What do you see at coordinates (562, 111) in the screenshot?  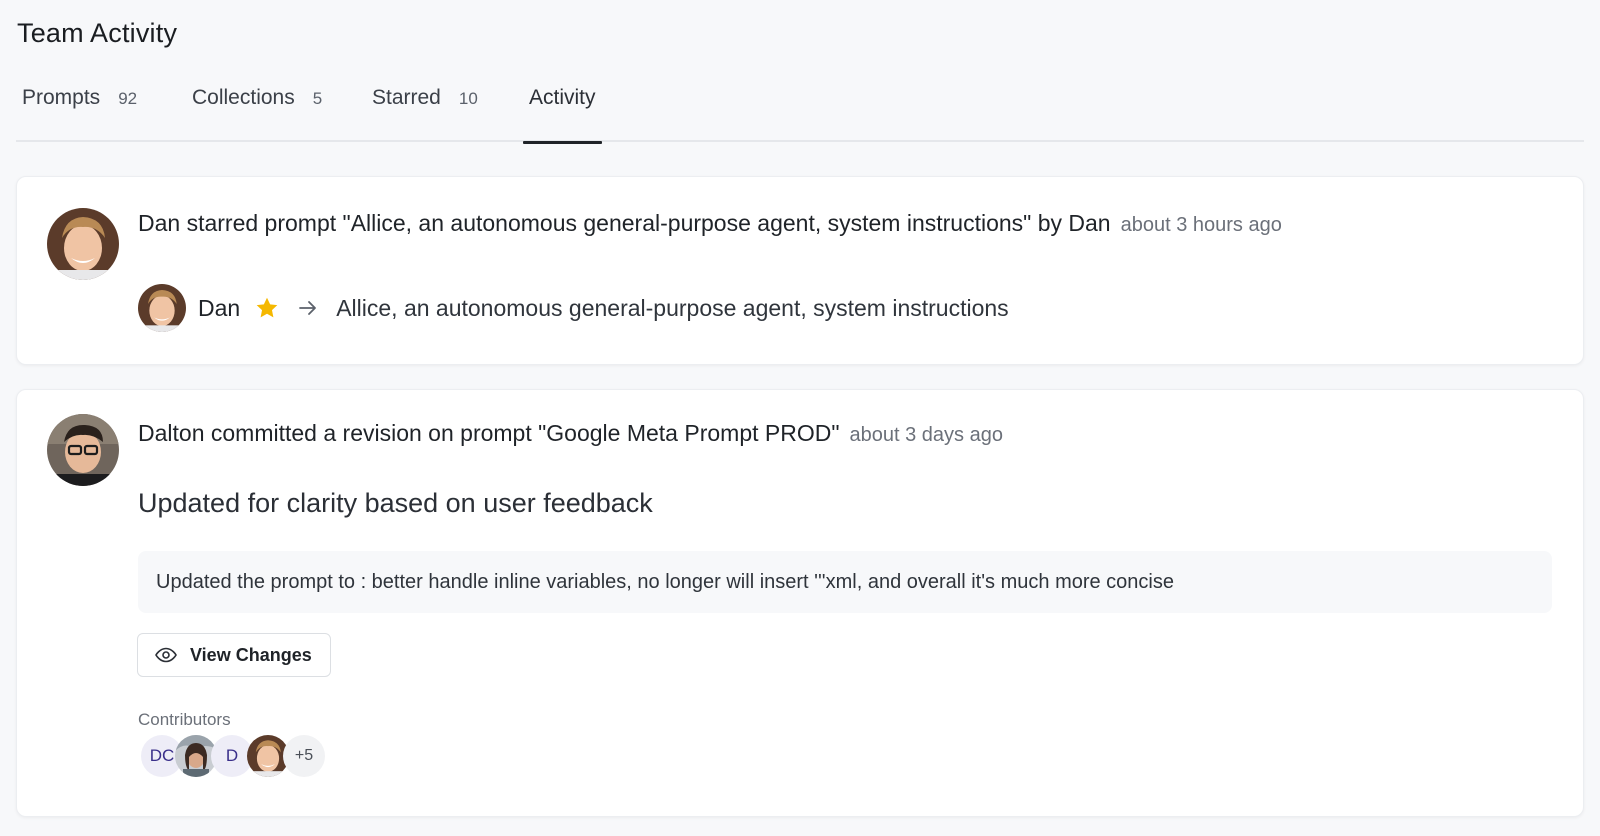 I see `tab-activity: Activity` at bounding box center [562, 111].